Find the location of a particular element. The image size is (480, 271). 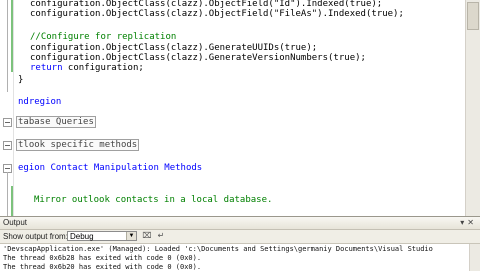

code-line-return: return configuration; is located at coordinates (87, 68).